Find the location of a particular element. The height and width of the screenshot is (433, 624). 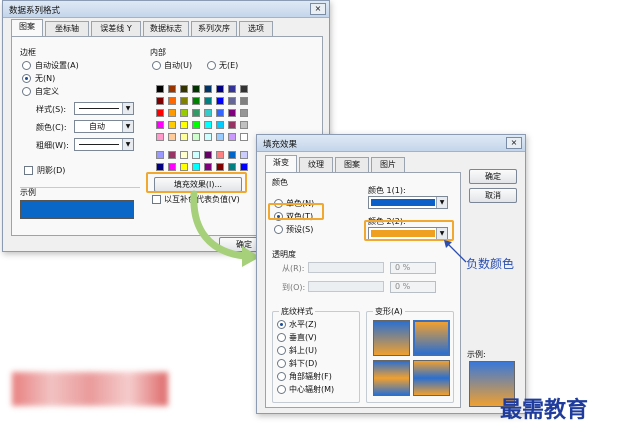

tab-error-bars: 误差线 Y is located at coordinates (116, 28).